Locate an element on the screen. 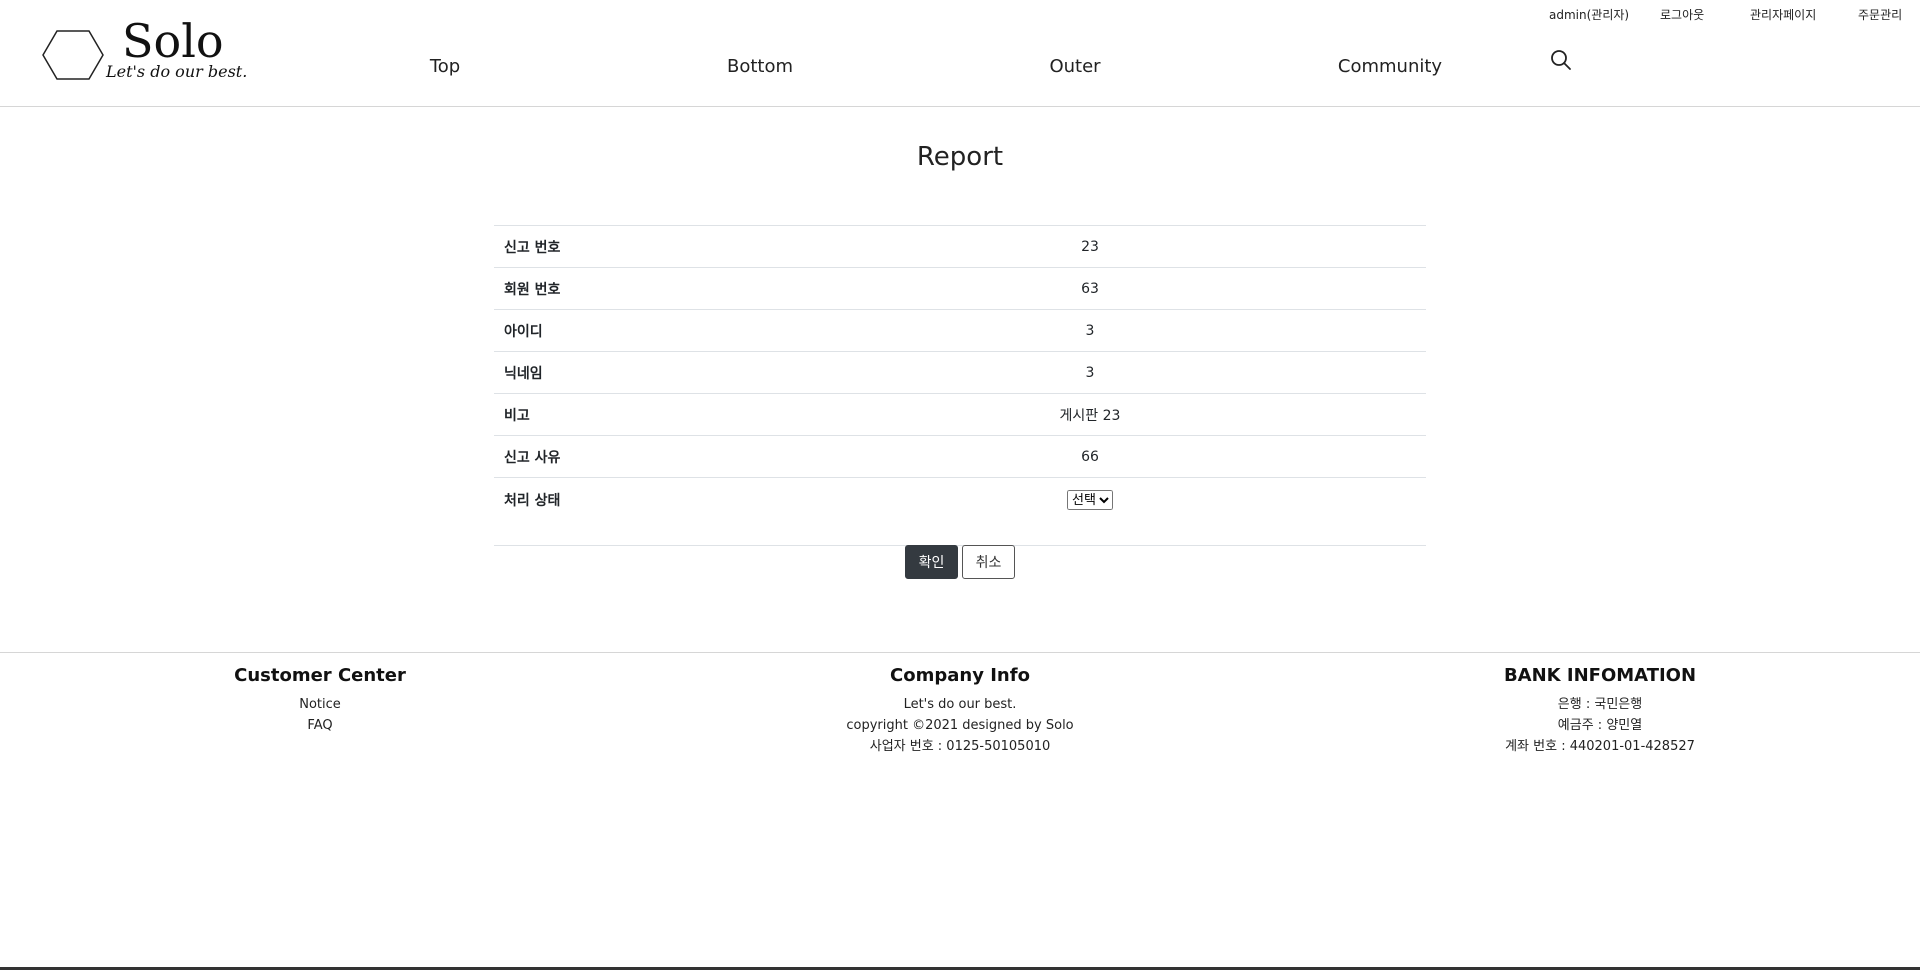  table-row: 회원 번호 63 is located at coordinates (960, 288).